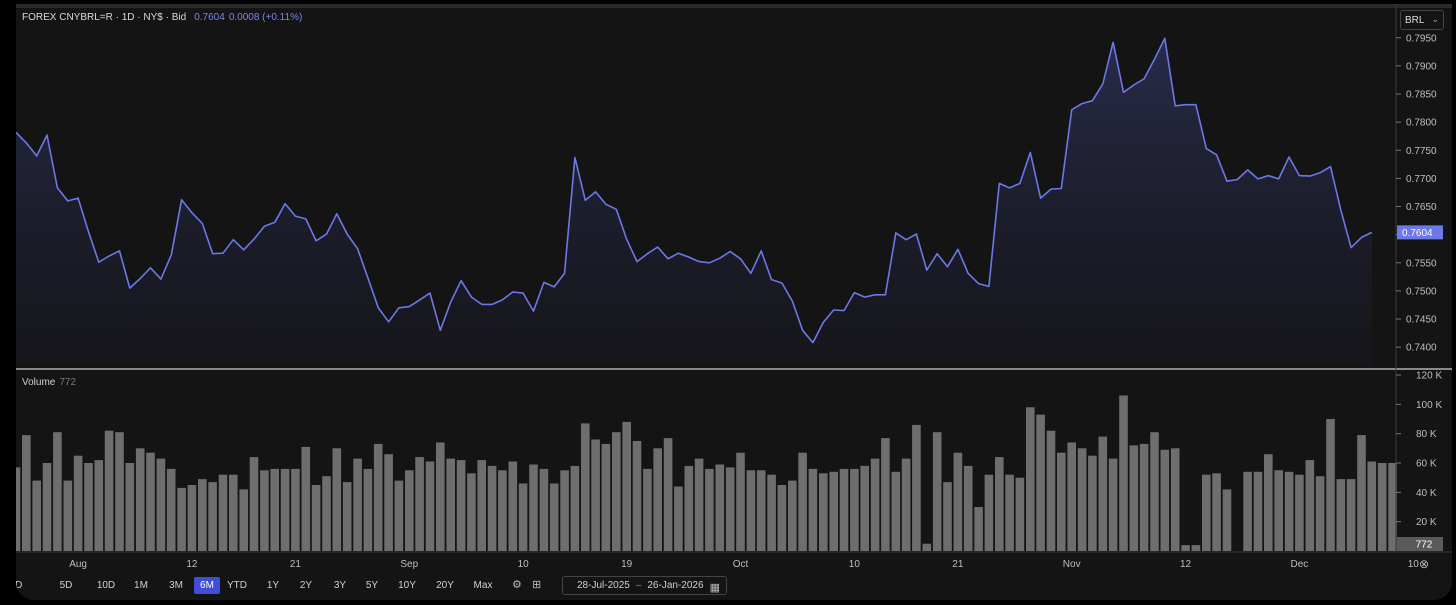  Describe the element at coordinates (21, 585) in the screenshot. I see `range-button-1d: 1D` at that location.